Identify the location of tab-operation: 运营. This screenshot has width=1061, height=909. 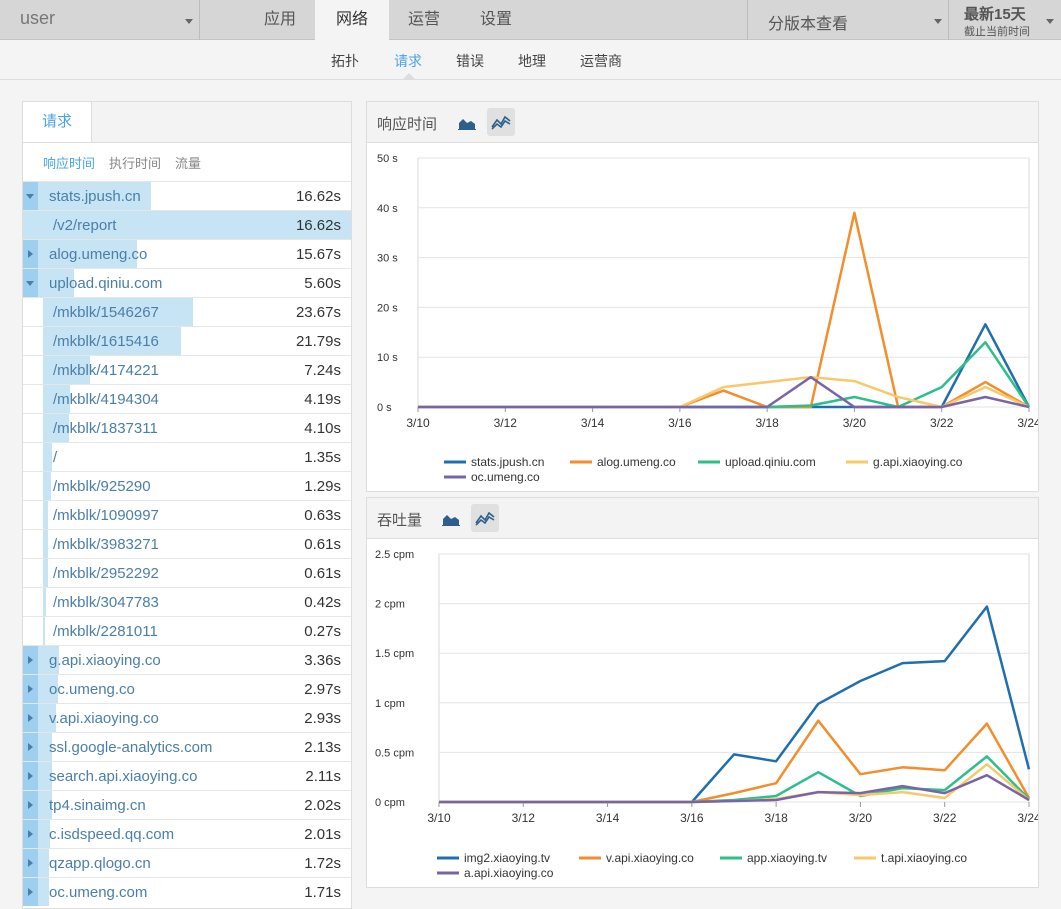
(424, 20).